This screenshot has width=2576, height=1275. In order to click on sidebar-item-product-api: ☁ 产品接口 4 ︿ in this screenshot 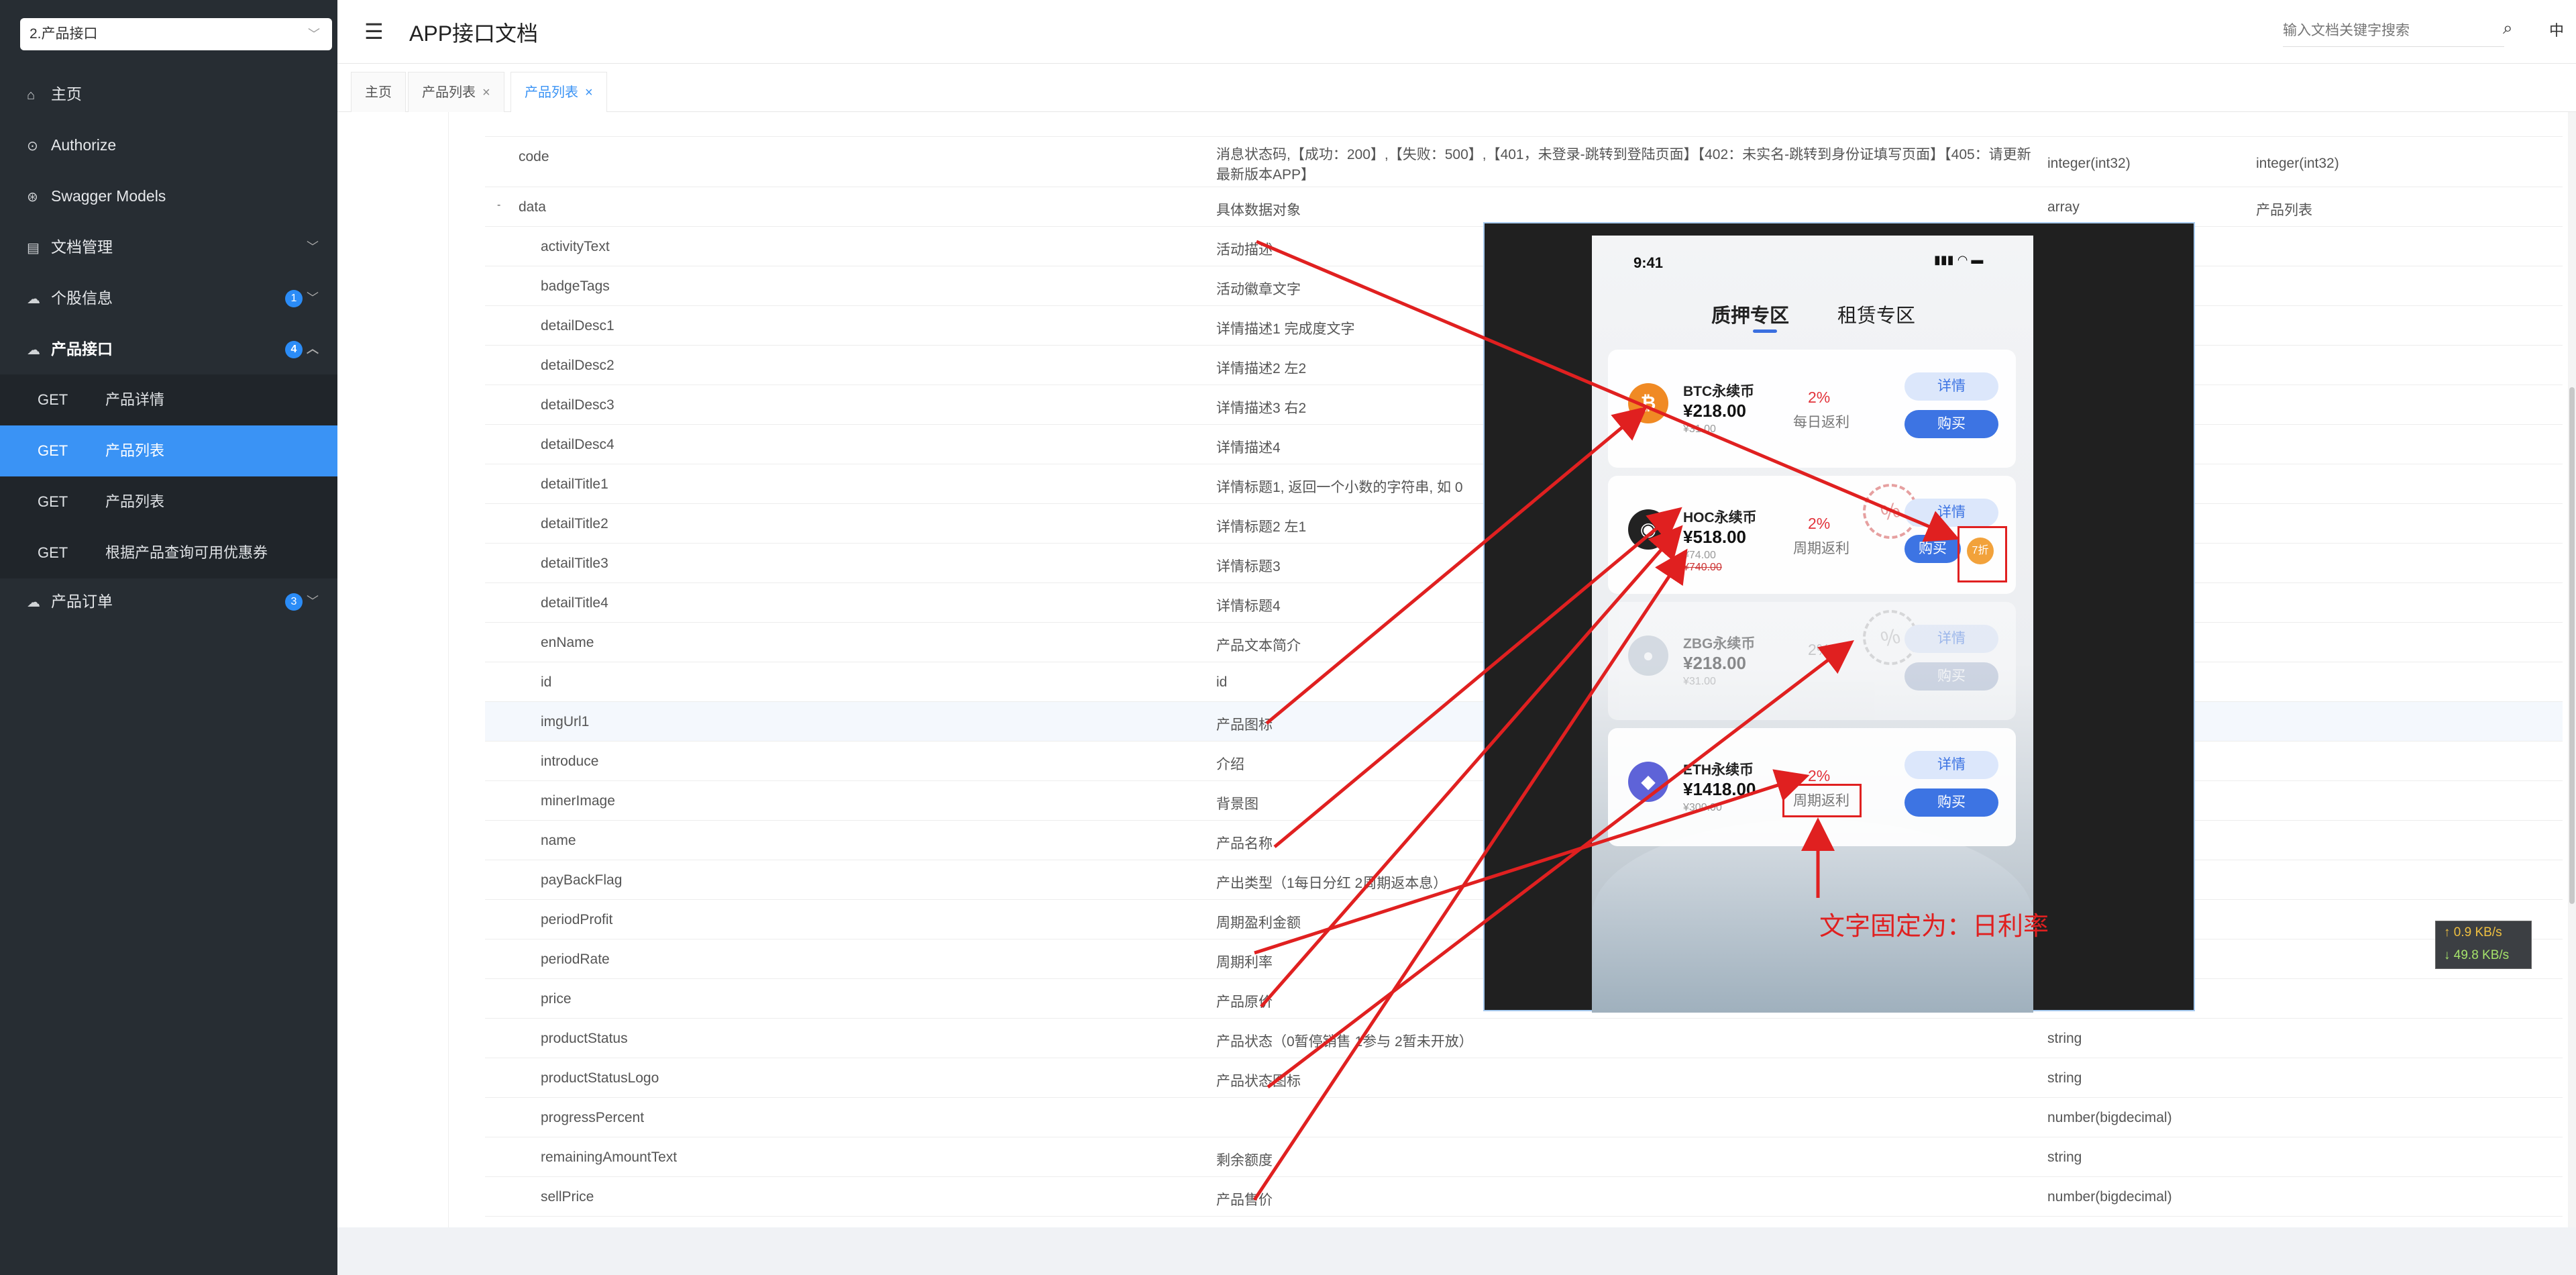, I will do `click(168, 348)`.